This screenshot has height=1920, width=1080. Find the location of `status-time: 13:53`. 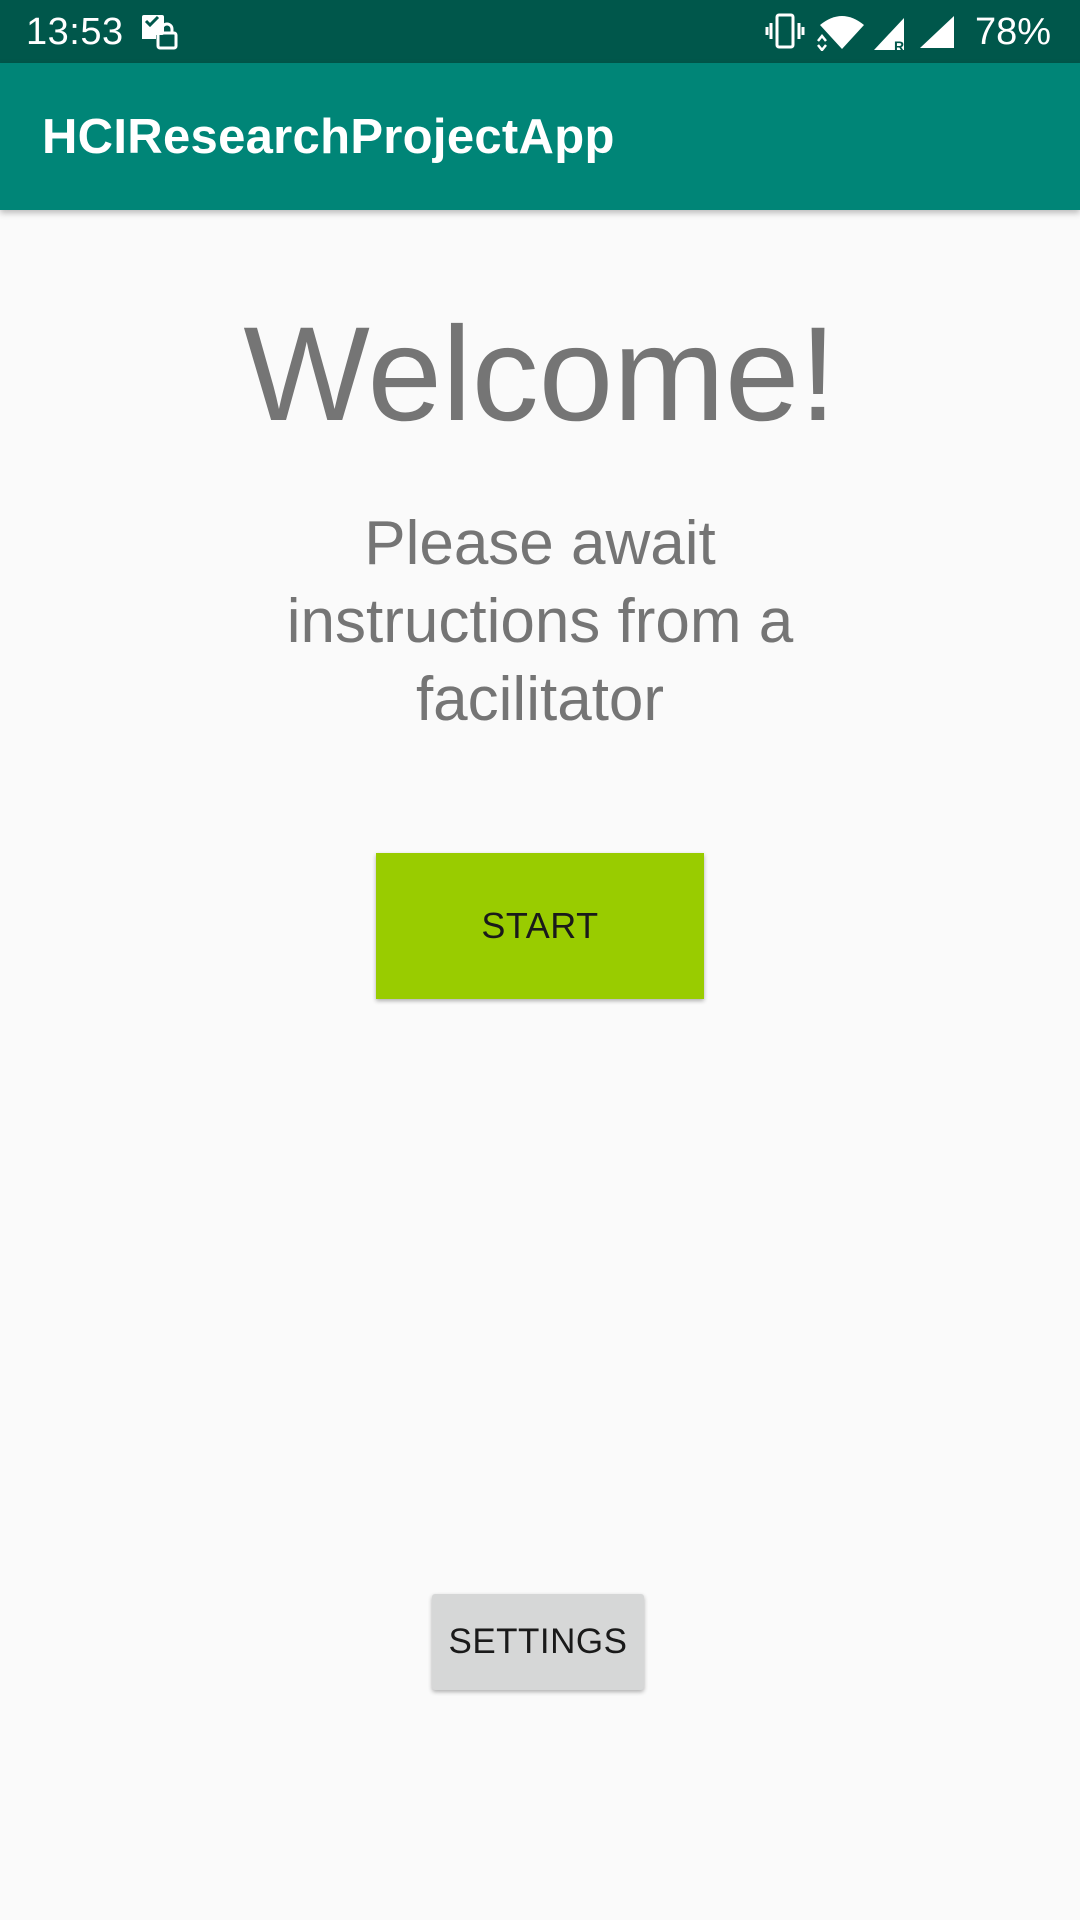

status-time: 13:53 is located at coordinates (75, 32).